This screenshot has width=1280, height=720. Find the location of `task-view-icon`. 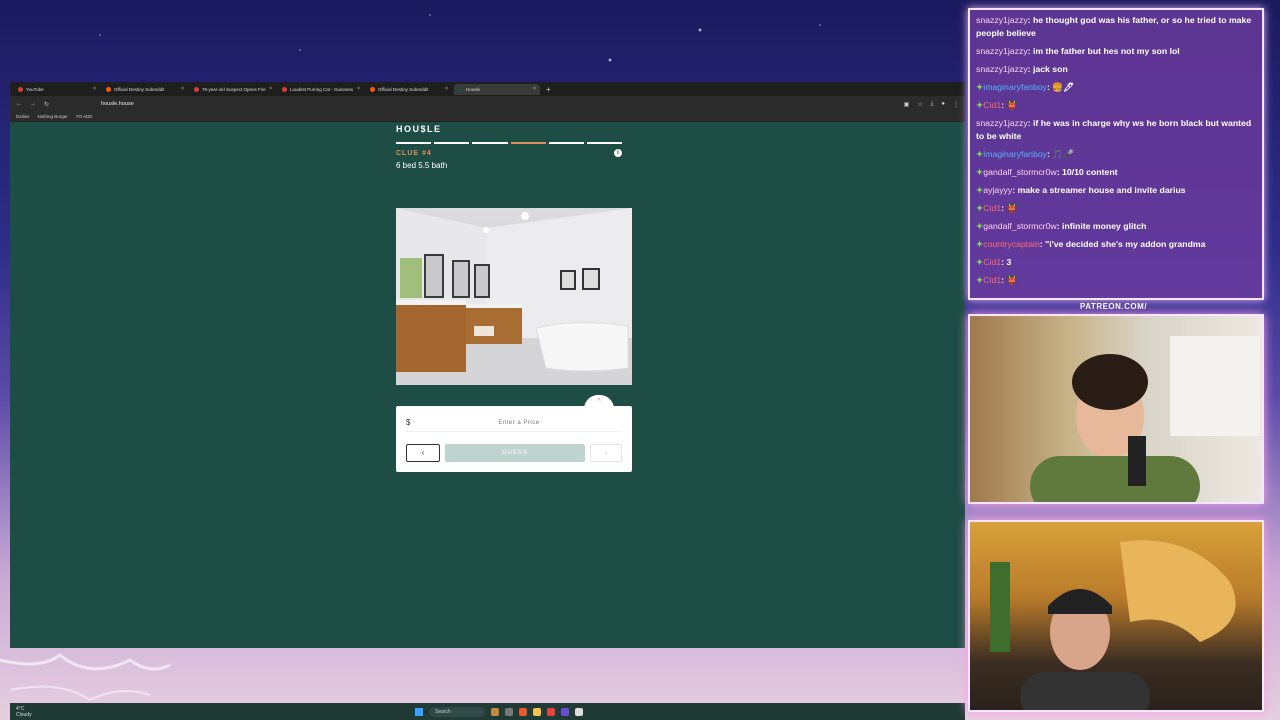

task-view-icon is located at coordinates (509, 711).